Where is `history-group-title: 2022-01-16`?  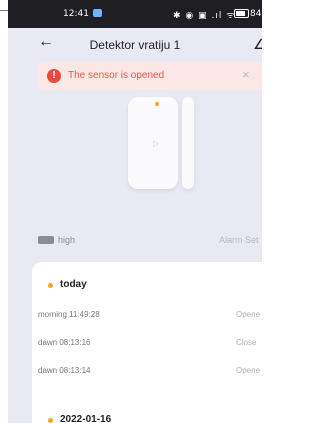
history-group-title: 2022-01-16 is located at coordinates (86, 418).